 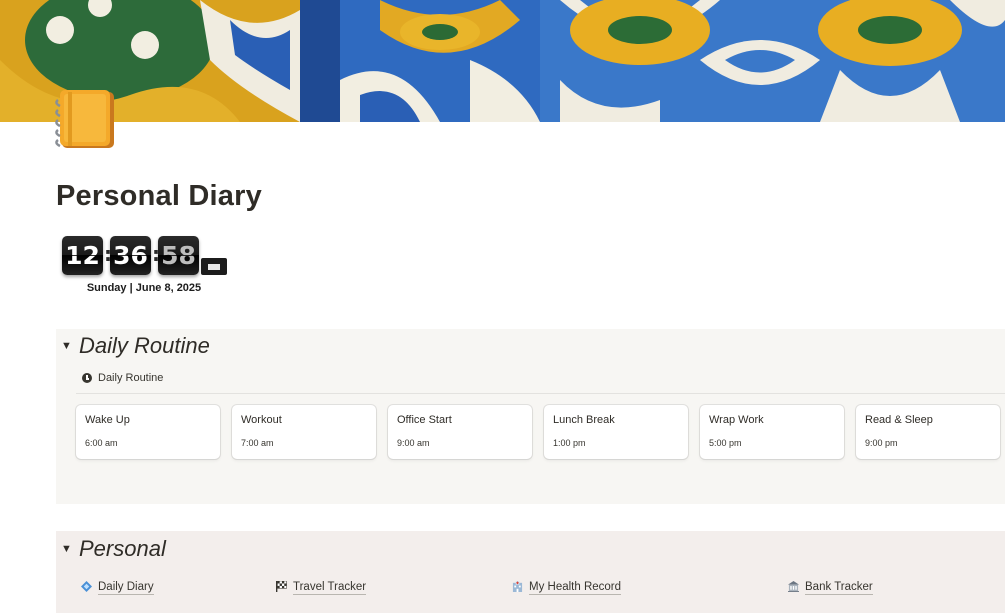 I want to click on gallery-card: Office Start 9:00 am, so click(x=460, y=432).